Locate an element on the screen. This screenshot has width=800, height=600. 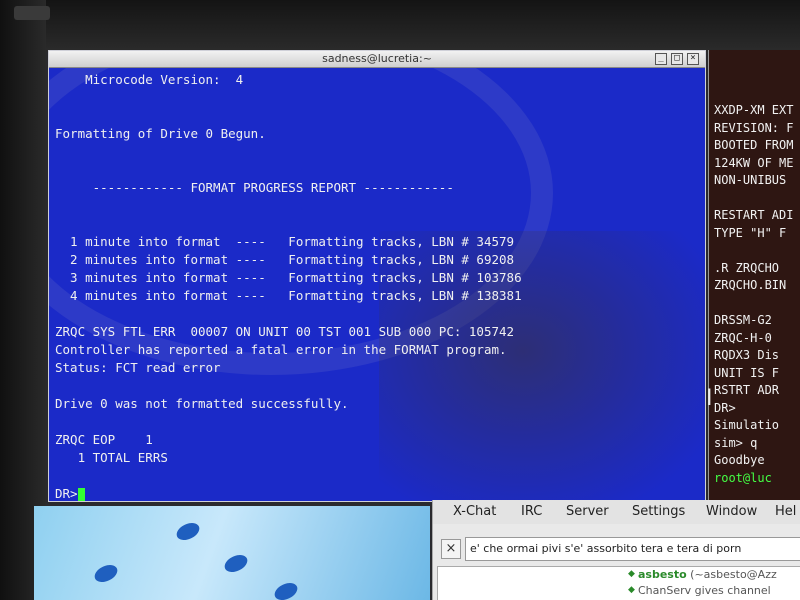
secondary-terminal-line: Goodbye is located at coordinates (739, 460).